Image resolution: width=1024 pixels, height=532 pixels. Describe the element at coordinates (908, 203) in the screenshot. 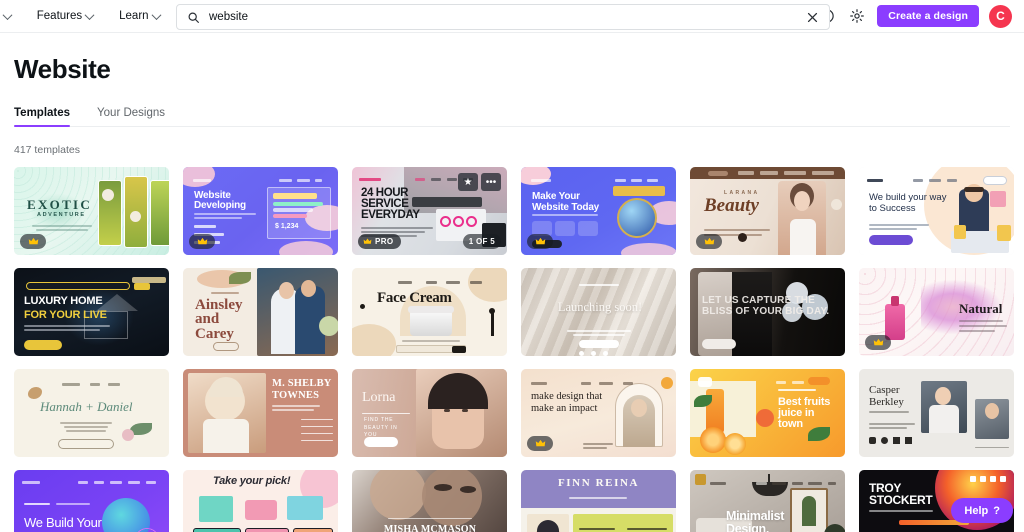

I see `thumb-title: We build your way to Success` at that location.